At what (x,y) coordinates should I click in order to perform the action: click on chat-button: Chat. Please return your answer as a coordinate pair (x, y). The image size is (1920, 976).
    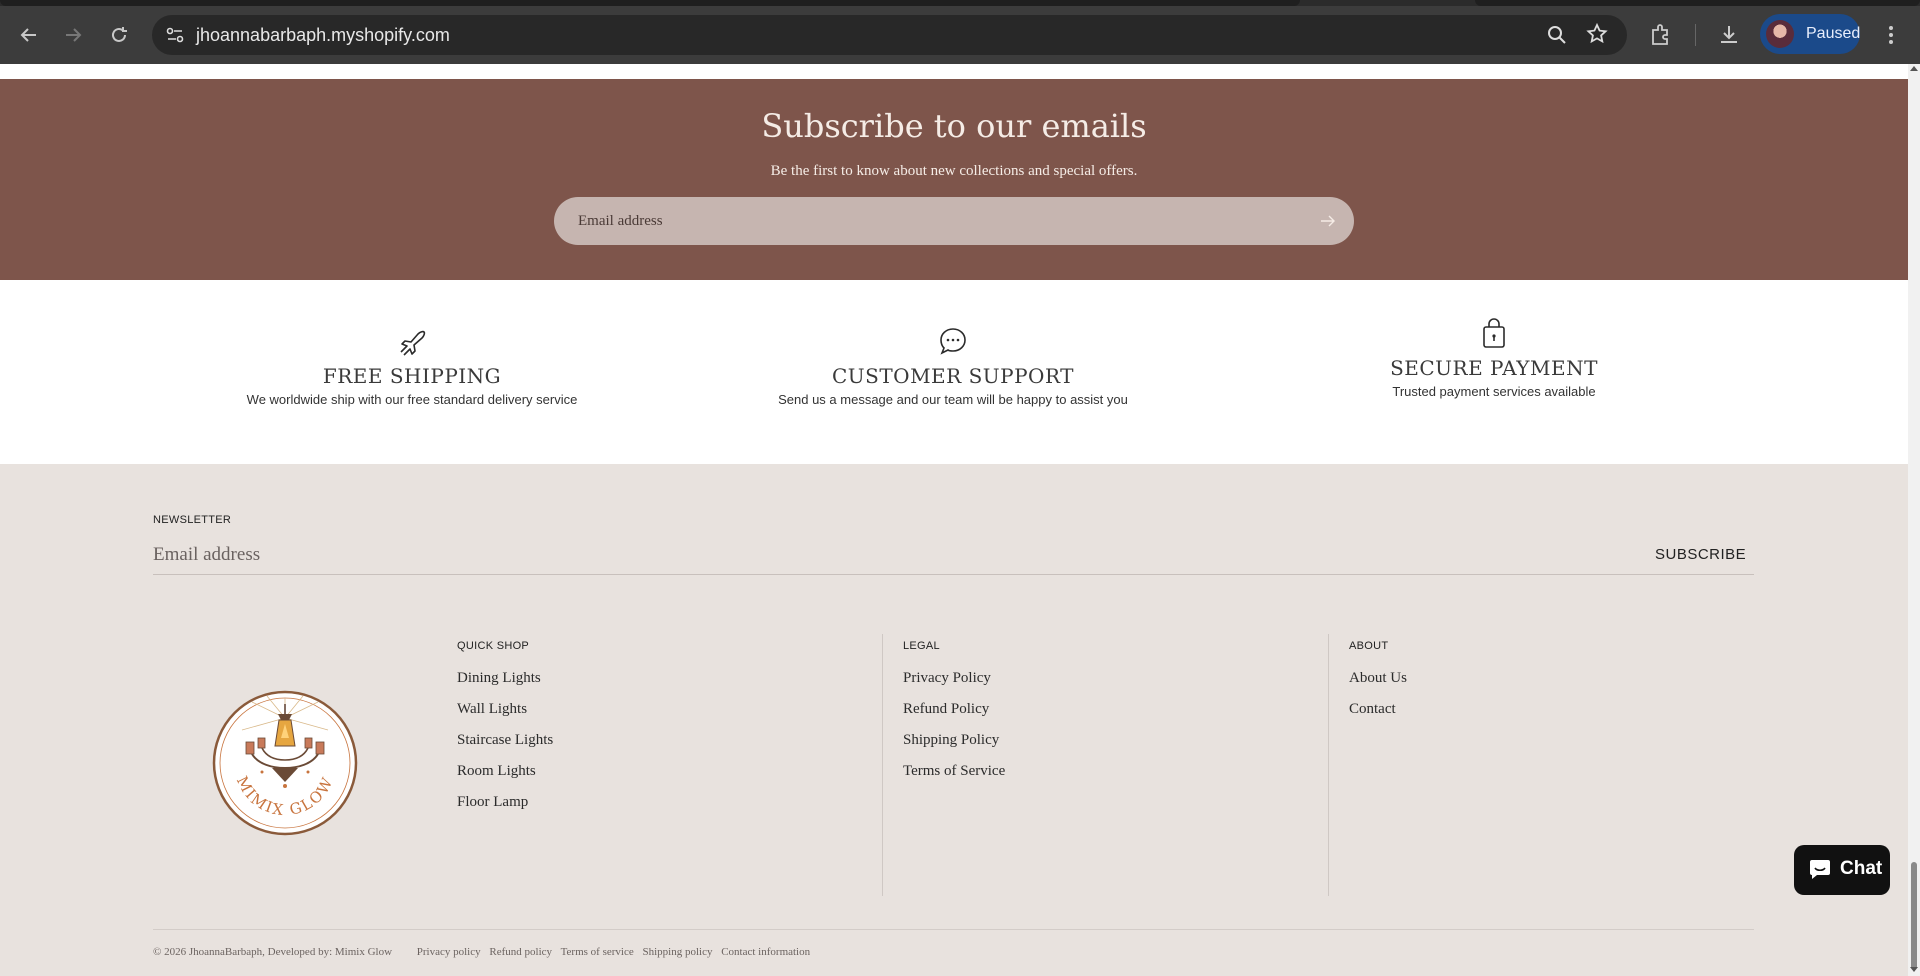
    Looking at the image, I should click on (1842, 870).